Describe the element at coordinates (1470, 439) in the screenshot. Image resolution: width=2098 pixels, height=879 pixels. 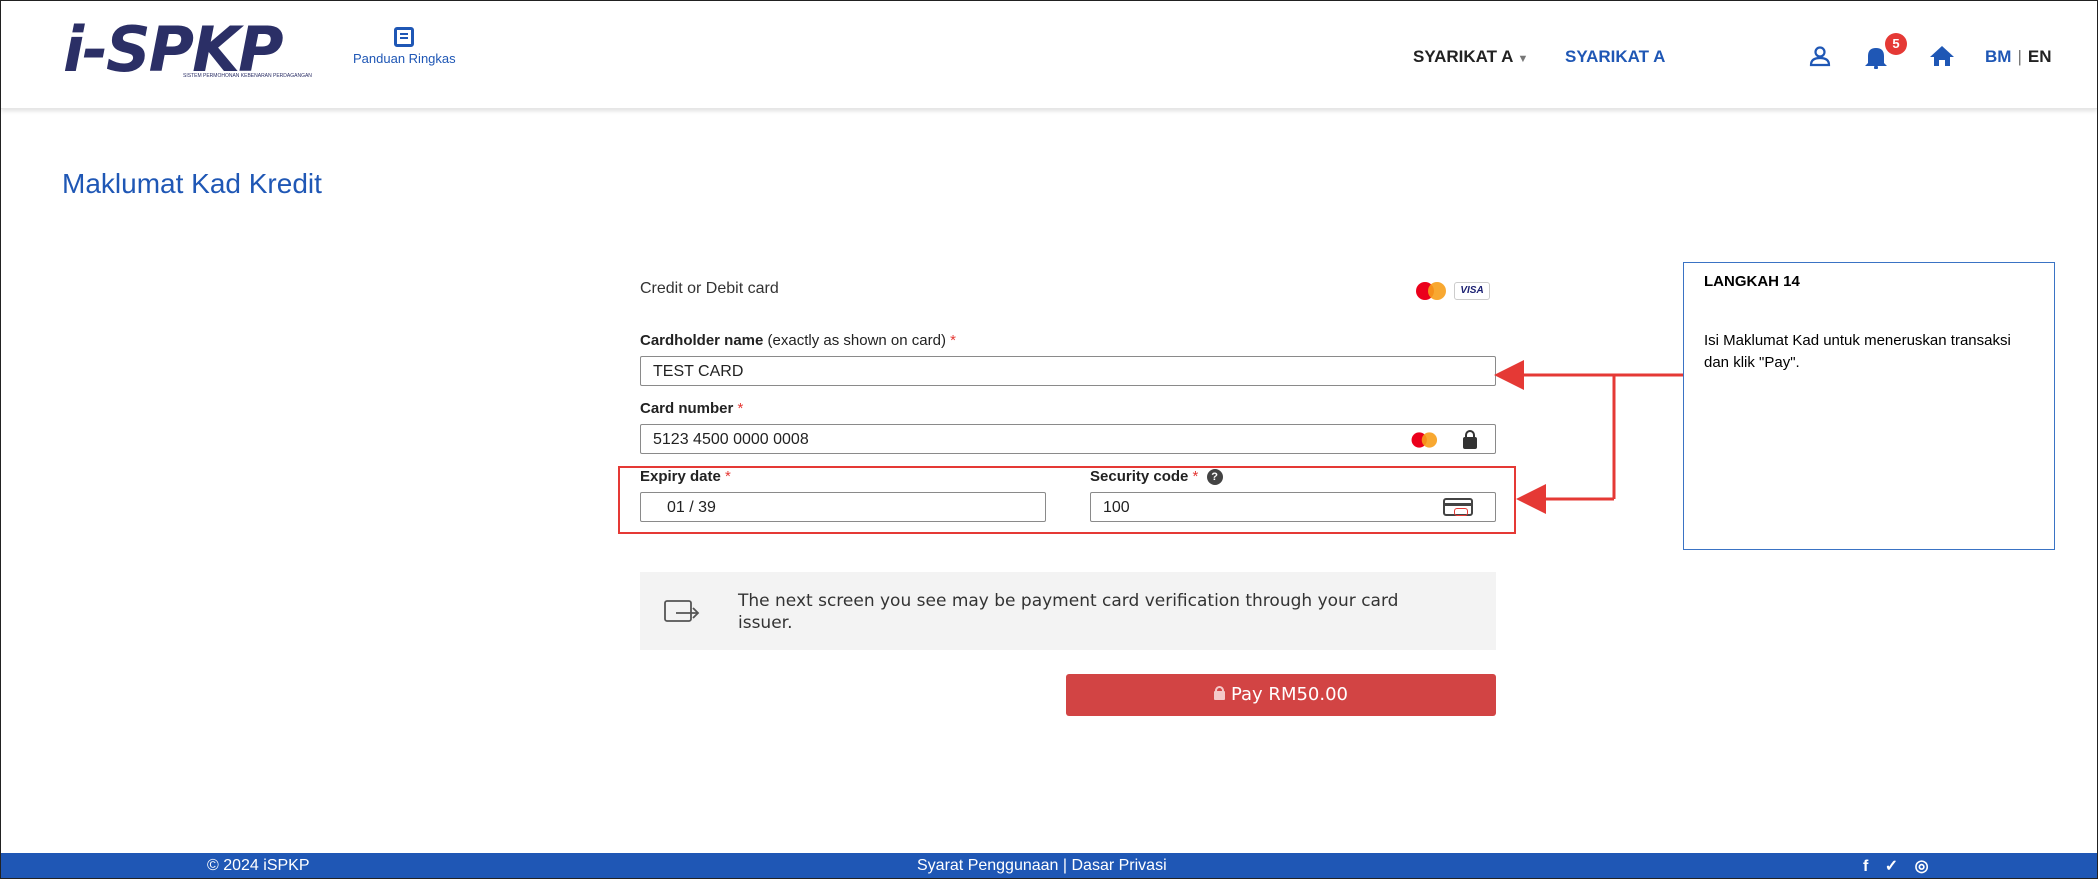
I see `lock-icon` at that location.